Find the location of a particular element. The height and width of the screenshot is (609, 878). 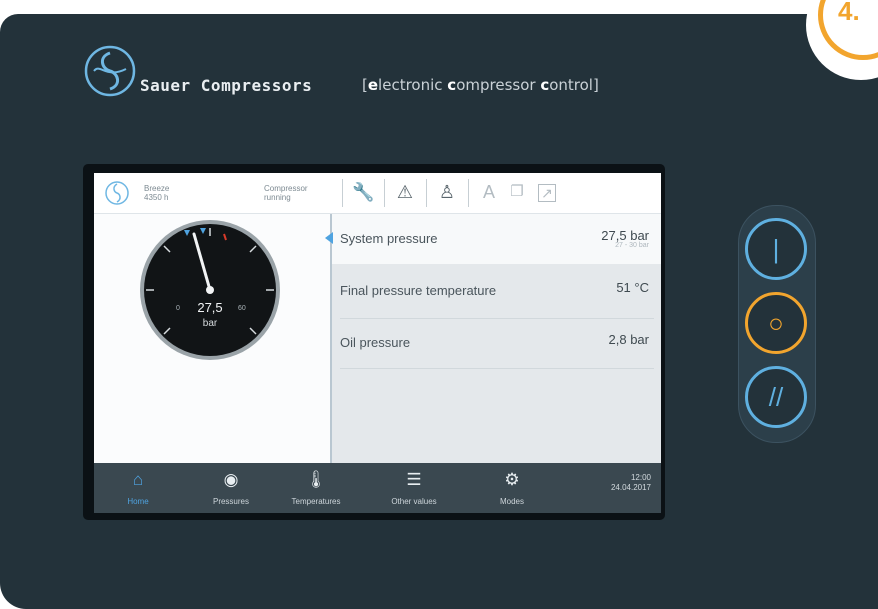

reading-value: 51 °C is located at coordinates (632, 287).